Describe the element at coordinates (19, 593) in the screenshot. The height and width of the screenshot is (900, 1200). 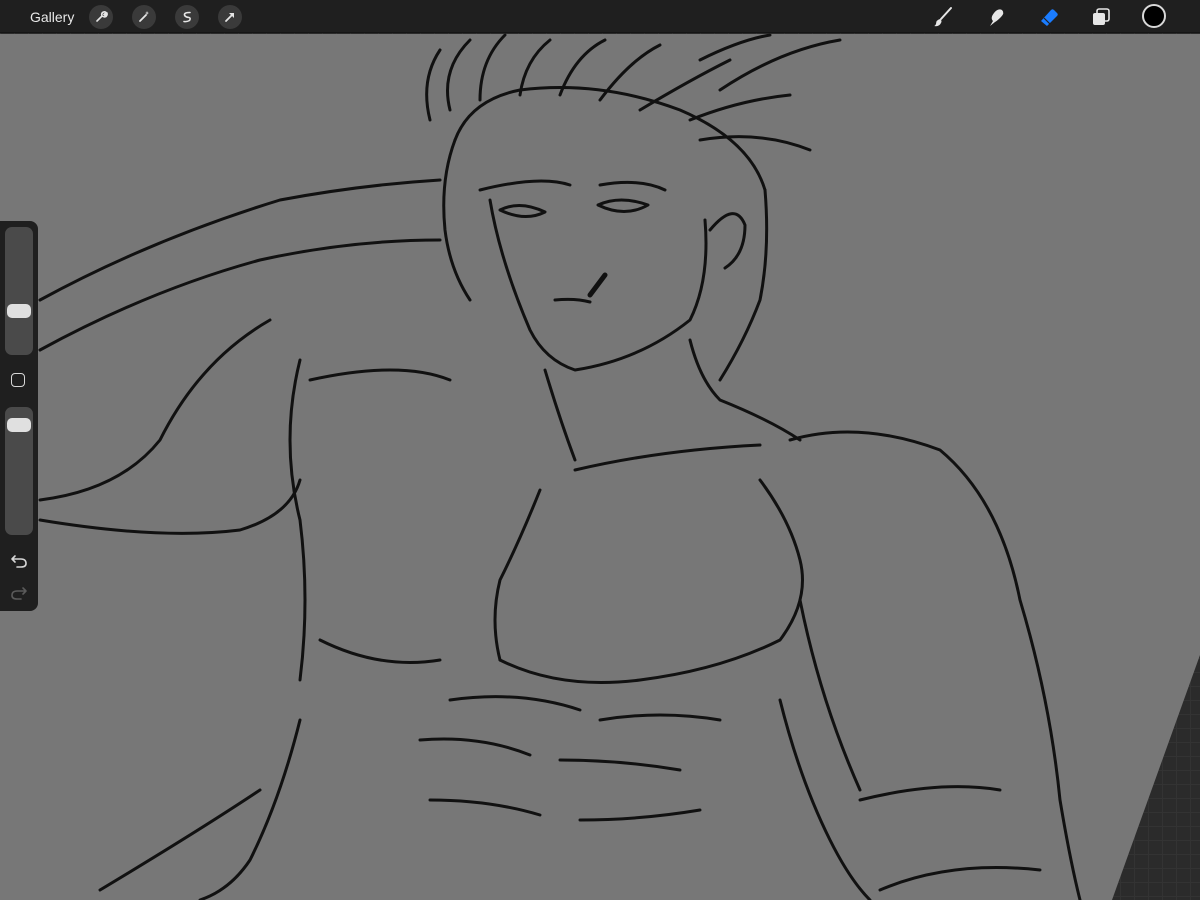
I see `redo-icon` at that location.